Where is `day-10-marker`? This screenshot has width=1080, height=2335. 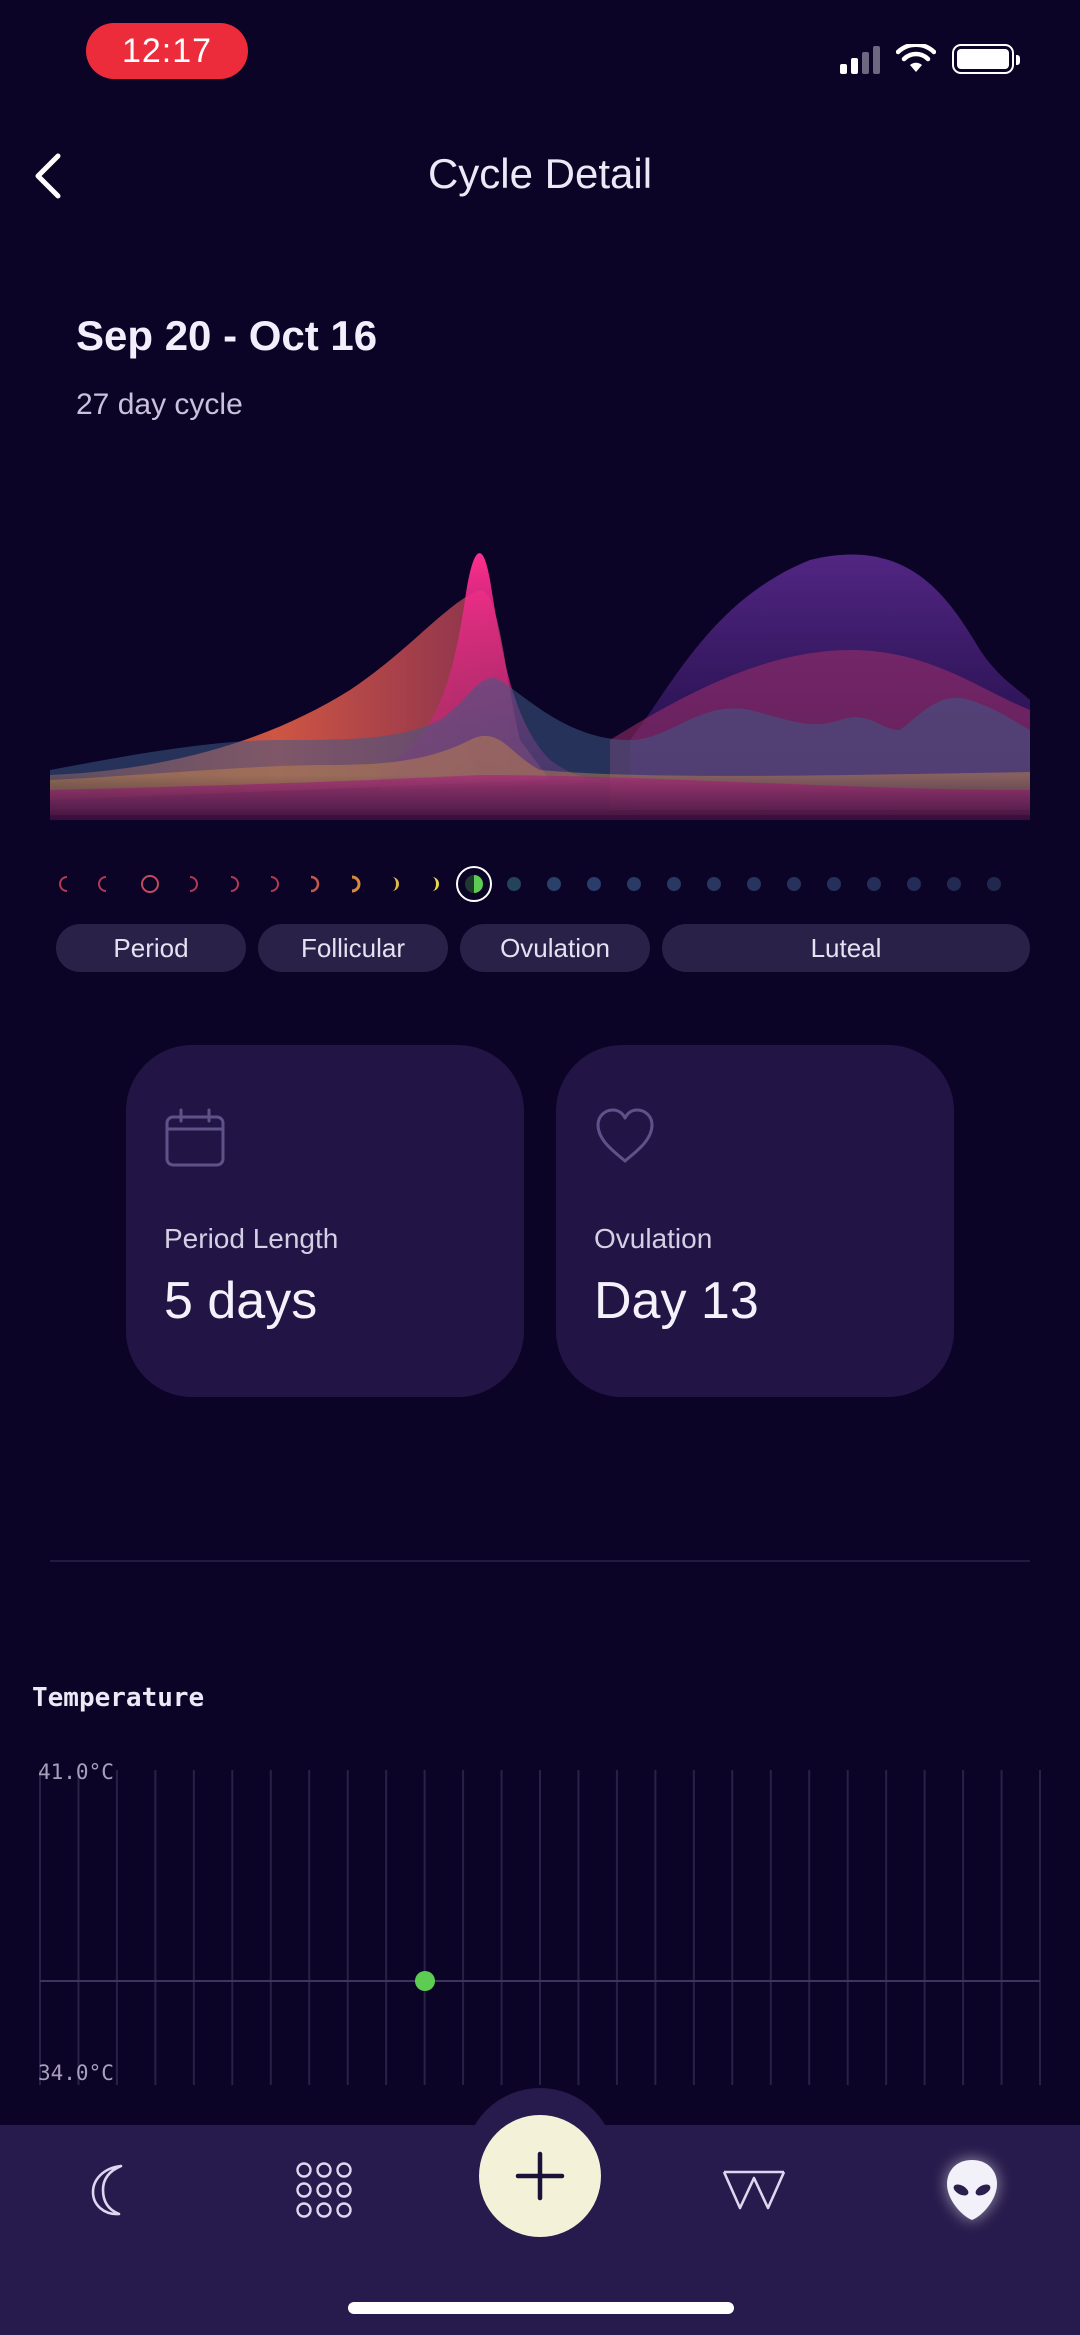
day-10-marker is located at coordinates (435, 884).